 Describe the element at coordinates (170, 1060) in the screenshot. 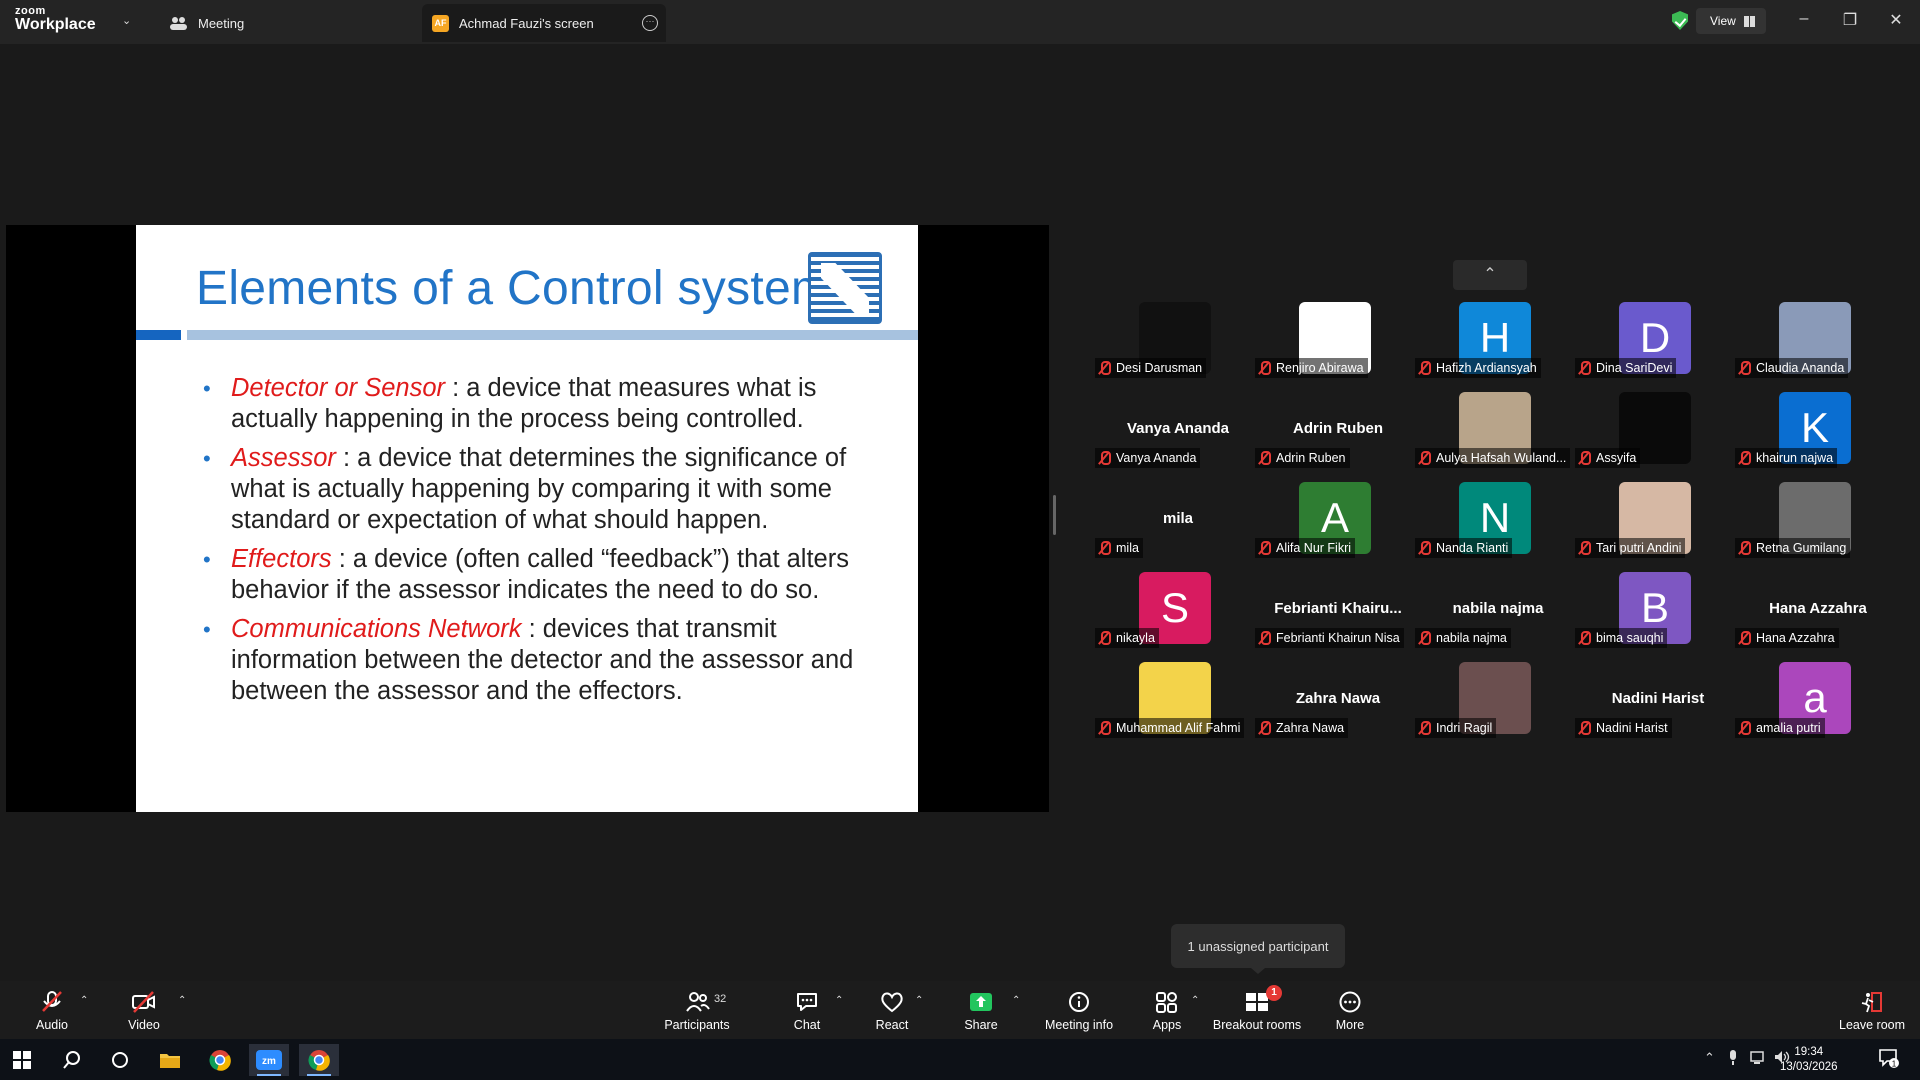

I see `file-explorer-icon` at that location.